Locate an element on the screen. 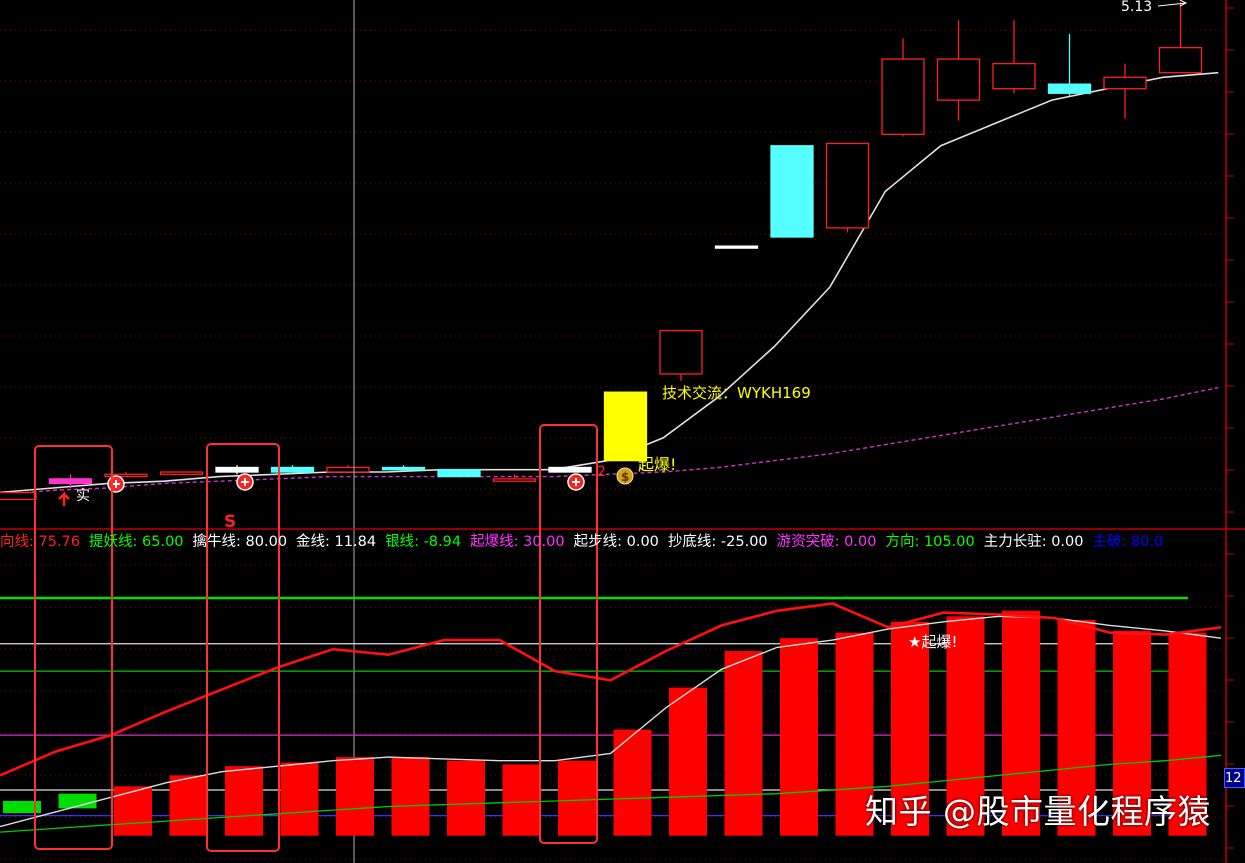  breakout-label: 起爆! is located at coordinates (657, 464).